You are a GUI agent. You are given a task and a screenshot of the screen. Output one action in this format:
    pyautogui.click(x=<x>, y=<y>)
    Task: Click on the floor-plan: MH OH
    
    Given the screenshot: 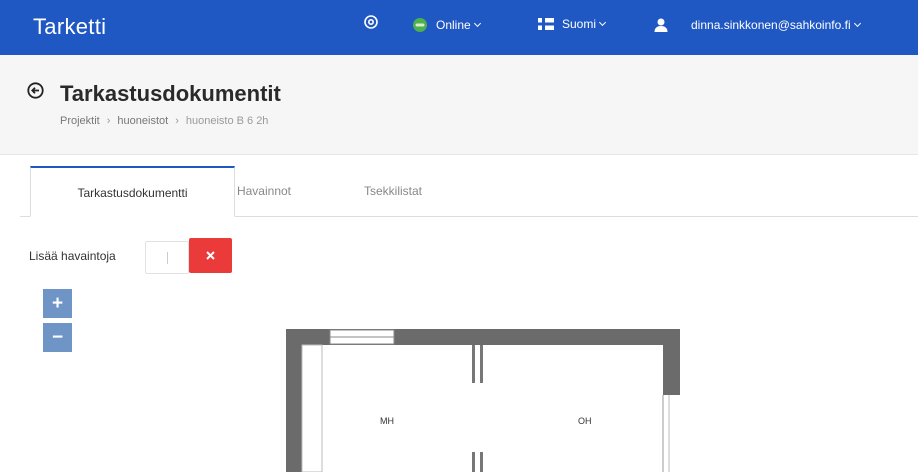 What is the action you would take?
    pyautogui.click(x=486, y=399)
    